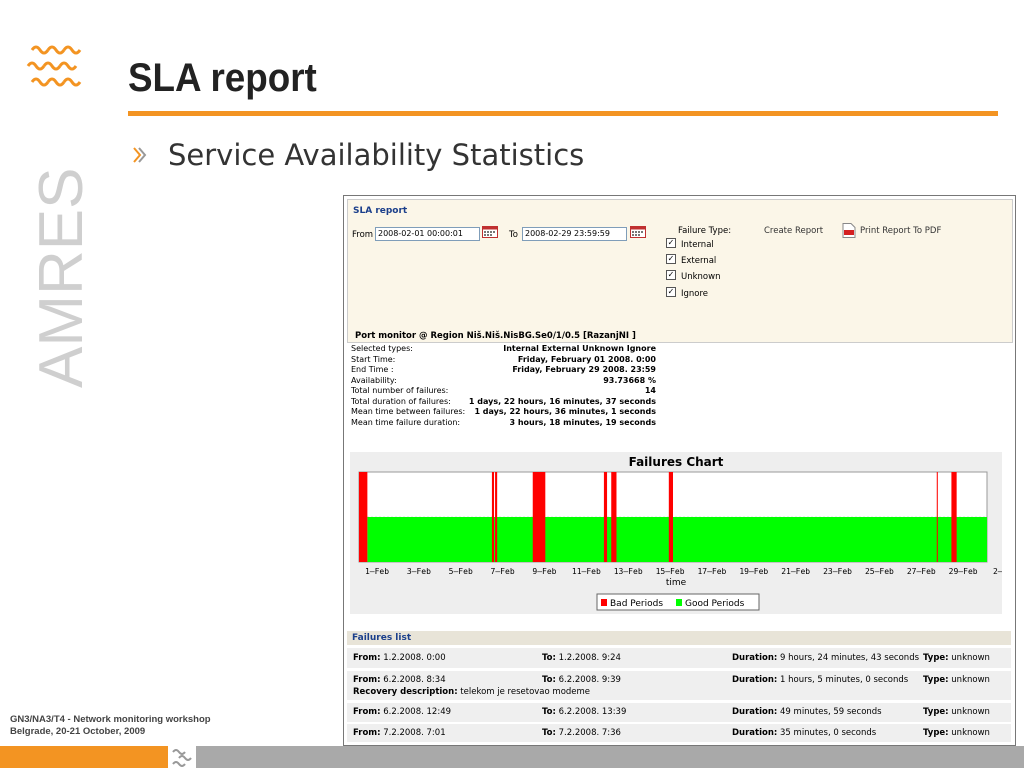 The image size is (1024, 768). Describe the element at coordinates (671, 259) in the screenshot. I see `checkbox-external: ✓` at that location.